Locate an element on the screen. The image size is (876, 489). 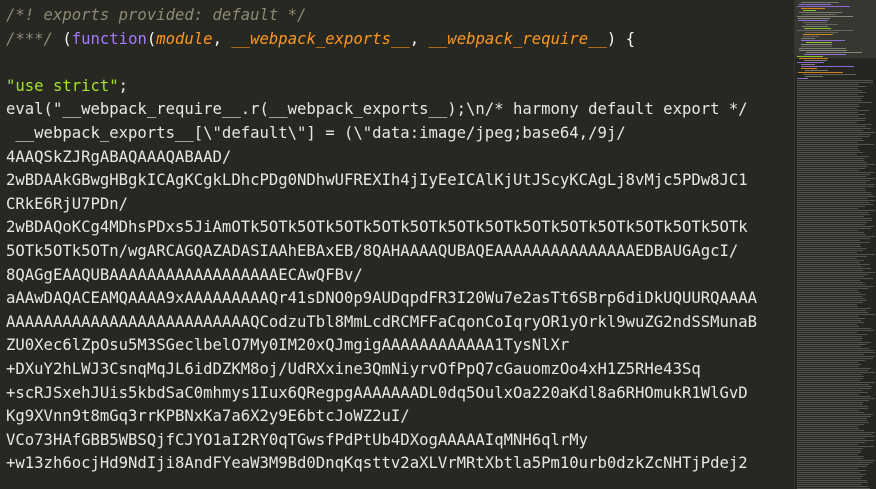
param-webpack-exports: __webpack_exports__ is located at coordinates (320, 38).